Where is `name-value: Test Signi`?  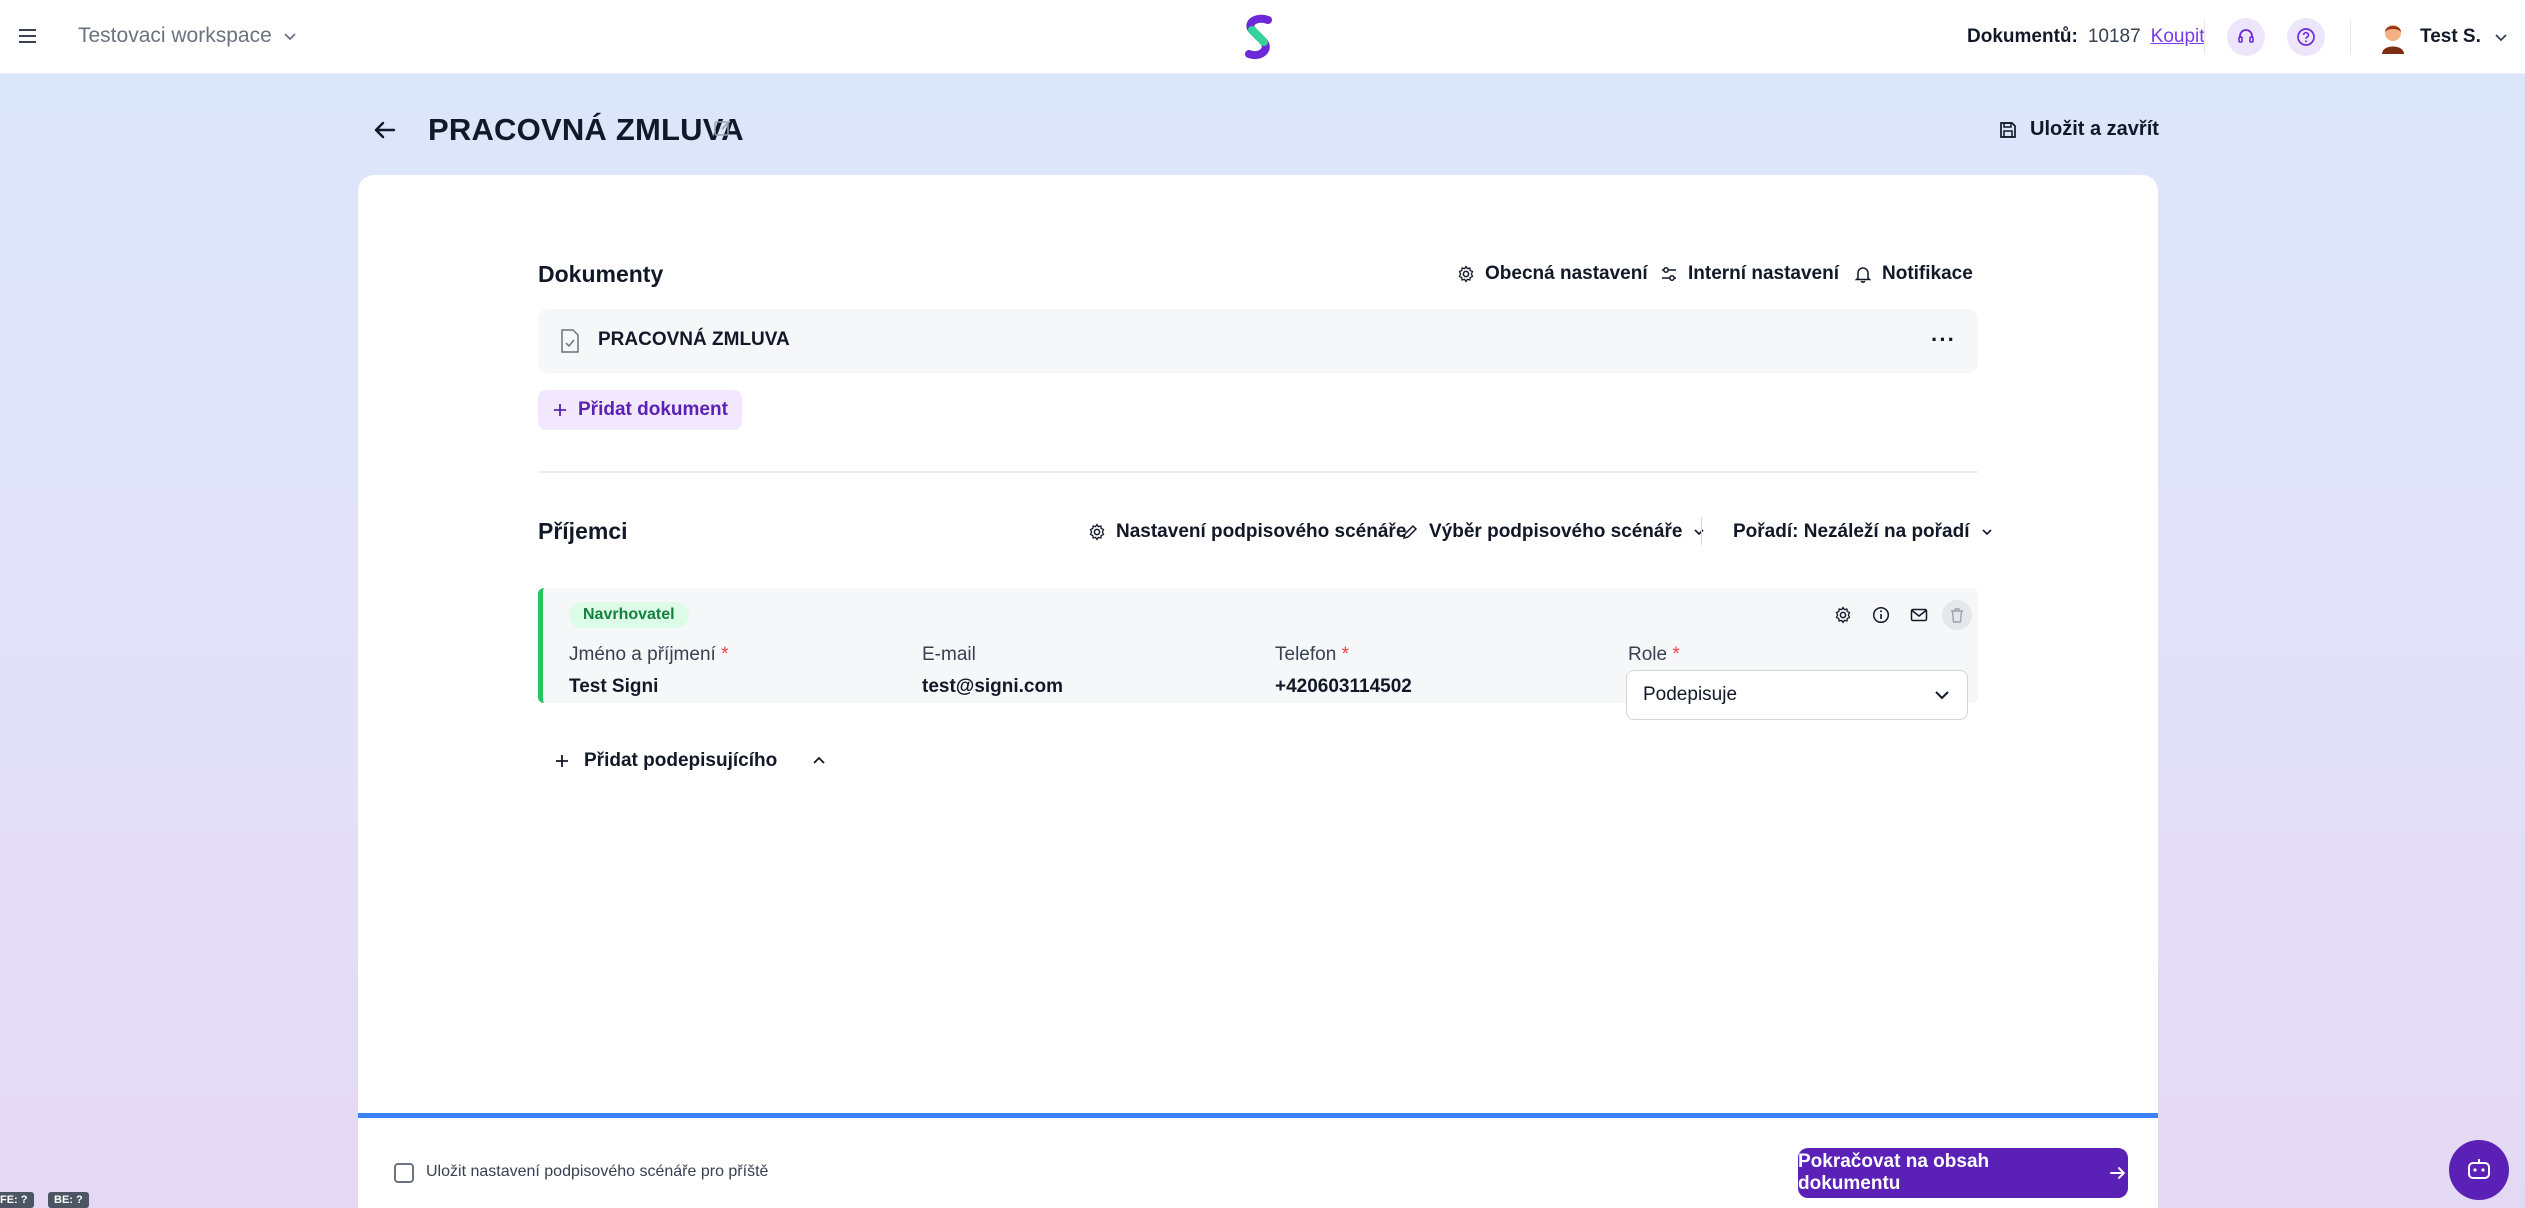 name-value: Test Signi is located at coordinates (614, 686).